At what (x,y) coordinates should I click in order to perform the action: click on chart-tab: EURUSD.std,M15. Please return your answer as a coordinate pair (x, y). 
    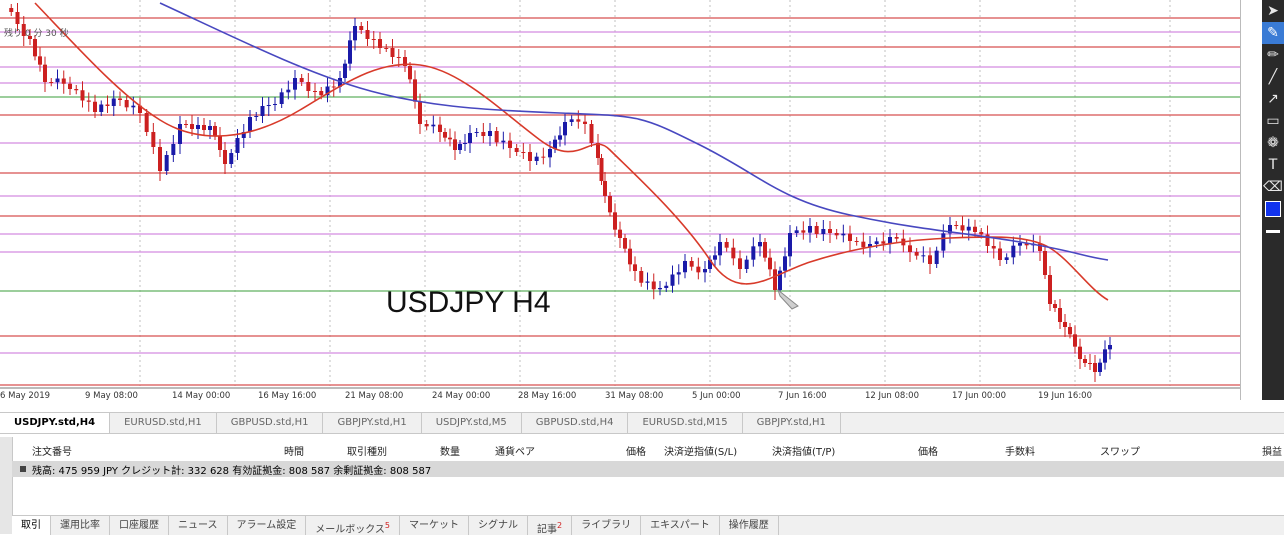
    Looking at the image, I should click on (685, 423).